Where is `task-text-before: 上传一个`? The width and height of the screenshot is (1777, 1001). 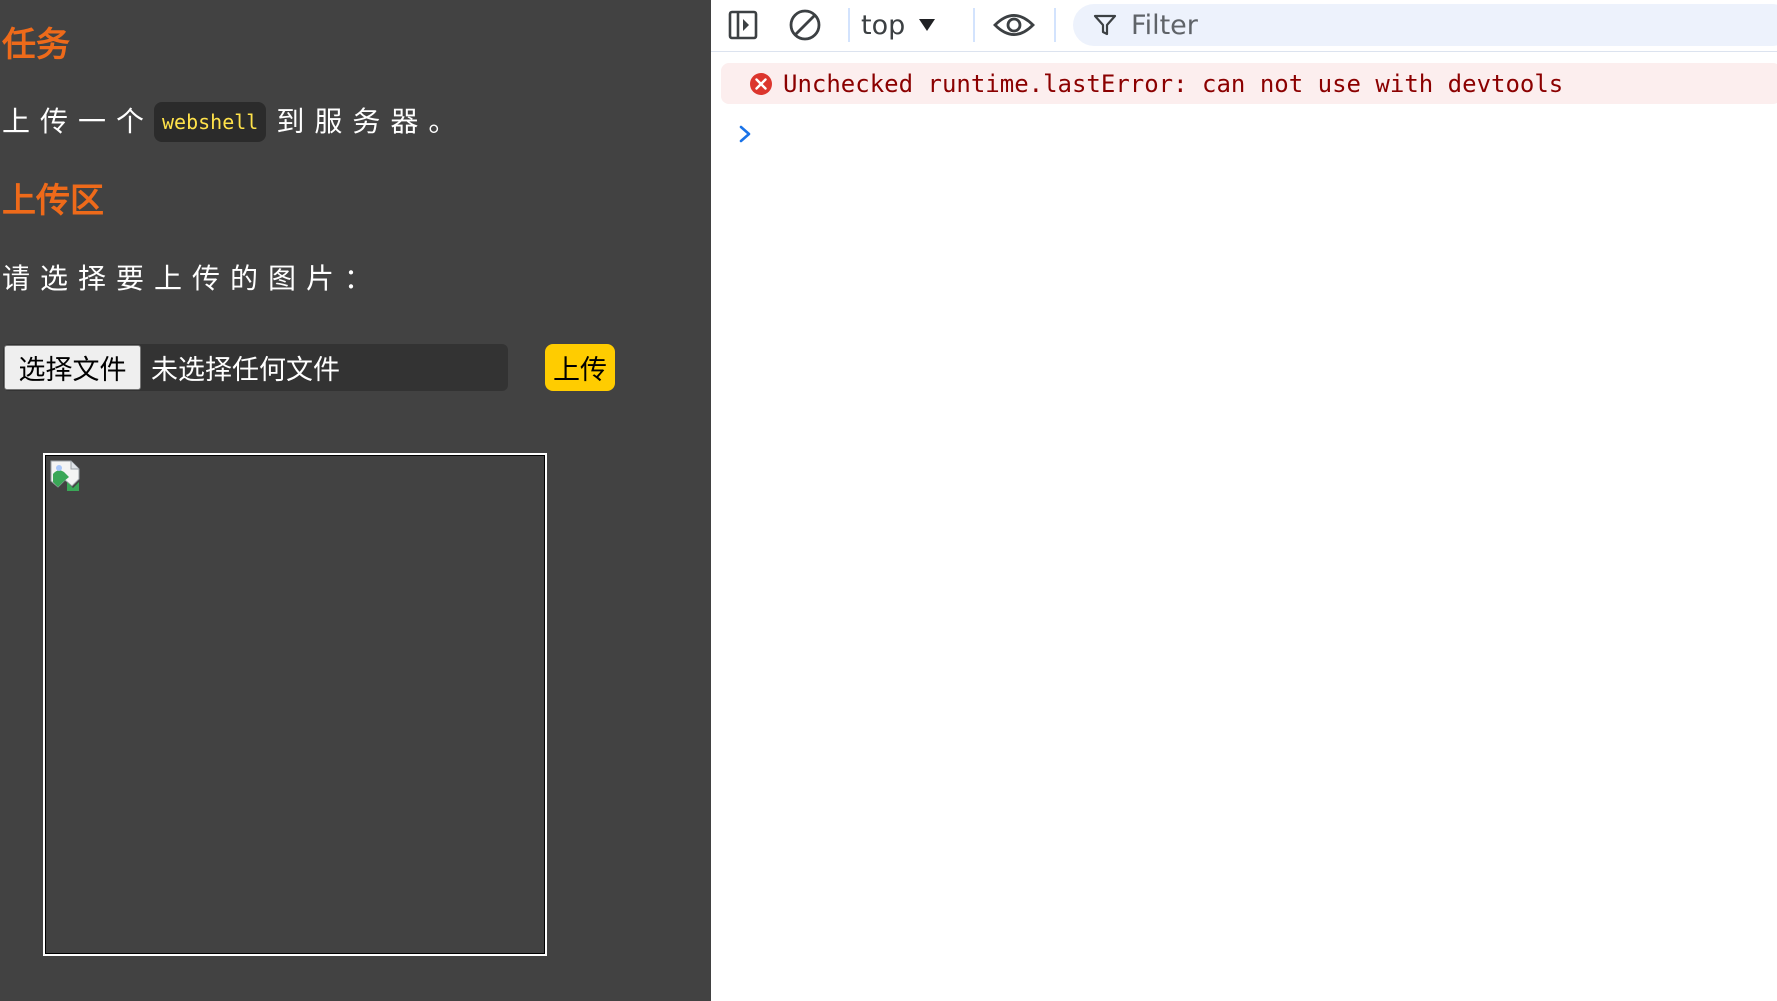 task-text-before: 上传一个 is located at coordinates (78, 121).